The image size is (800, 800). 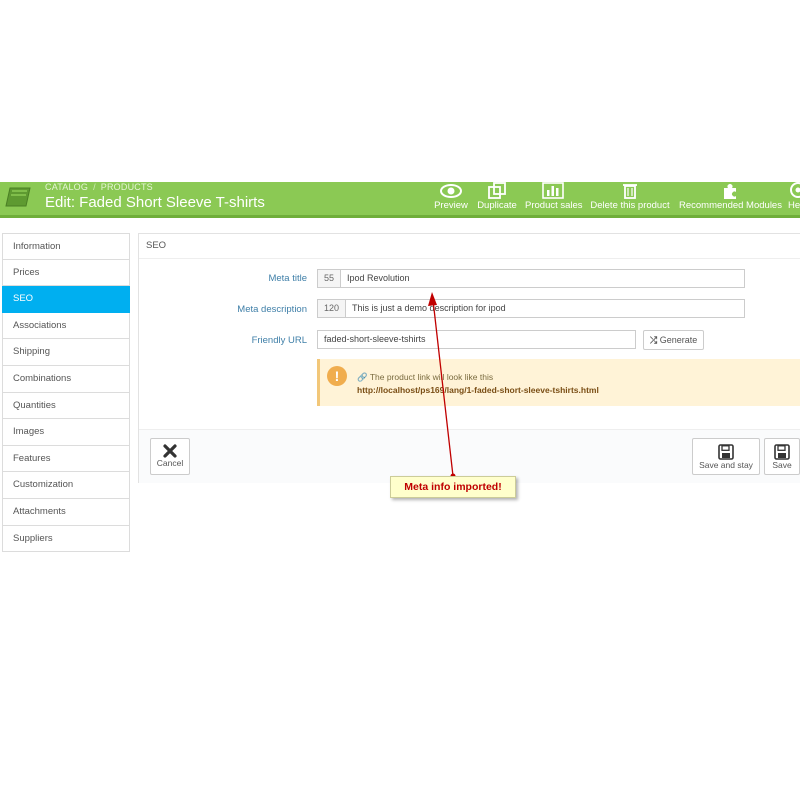 What do you see at coordinates (66, 299) in the screenshot?
I see `sidebar-item-seo: SEO` at bounding box center [66, 299].